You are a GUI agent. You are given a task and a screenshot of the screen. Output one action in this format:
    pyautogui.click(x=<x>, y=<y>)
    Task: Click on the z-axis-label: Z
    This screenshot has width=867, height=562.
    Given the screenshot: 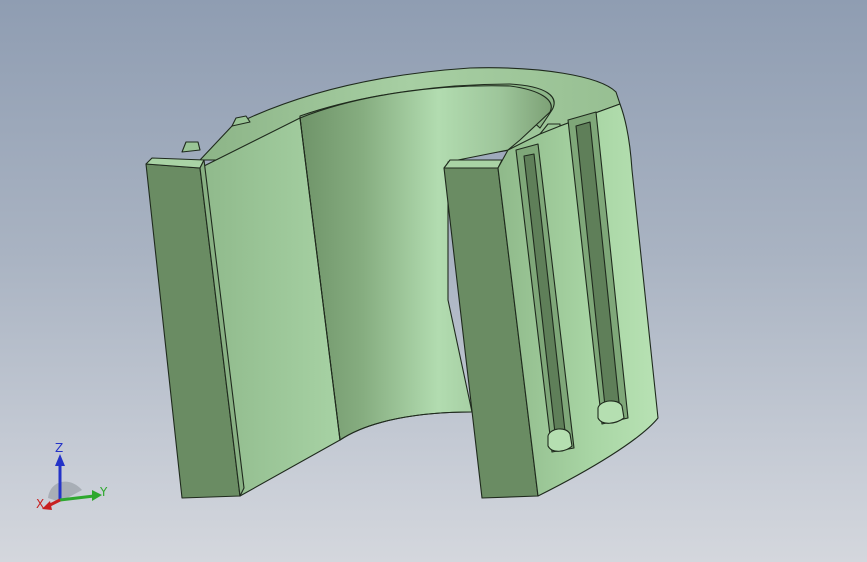 What is the action you would take?
    pyautogui.click(x=59, y=448)
    